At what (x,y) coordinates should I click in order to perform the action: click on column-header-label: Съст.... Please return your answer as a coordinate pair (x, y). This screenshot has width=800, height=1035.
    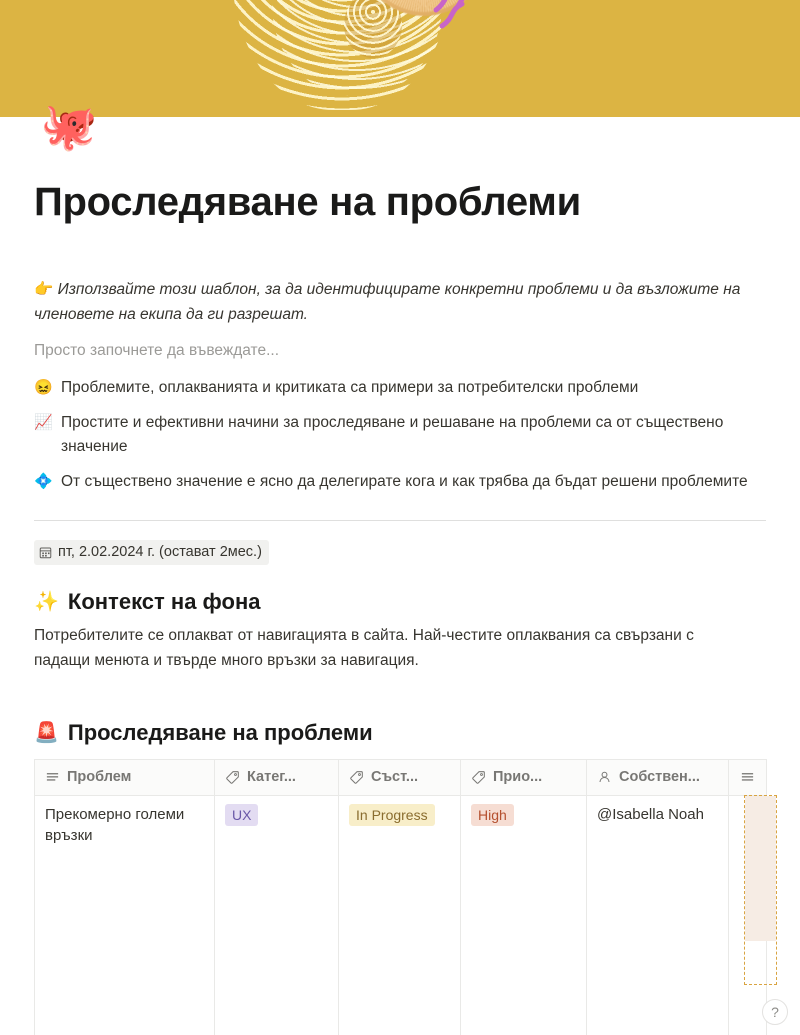
    Looking at the image, I should click on (395, 777).